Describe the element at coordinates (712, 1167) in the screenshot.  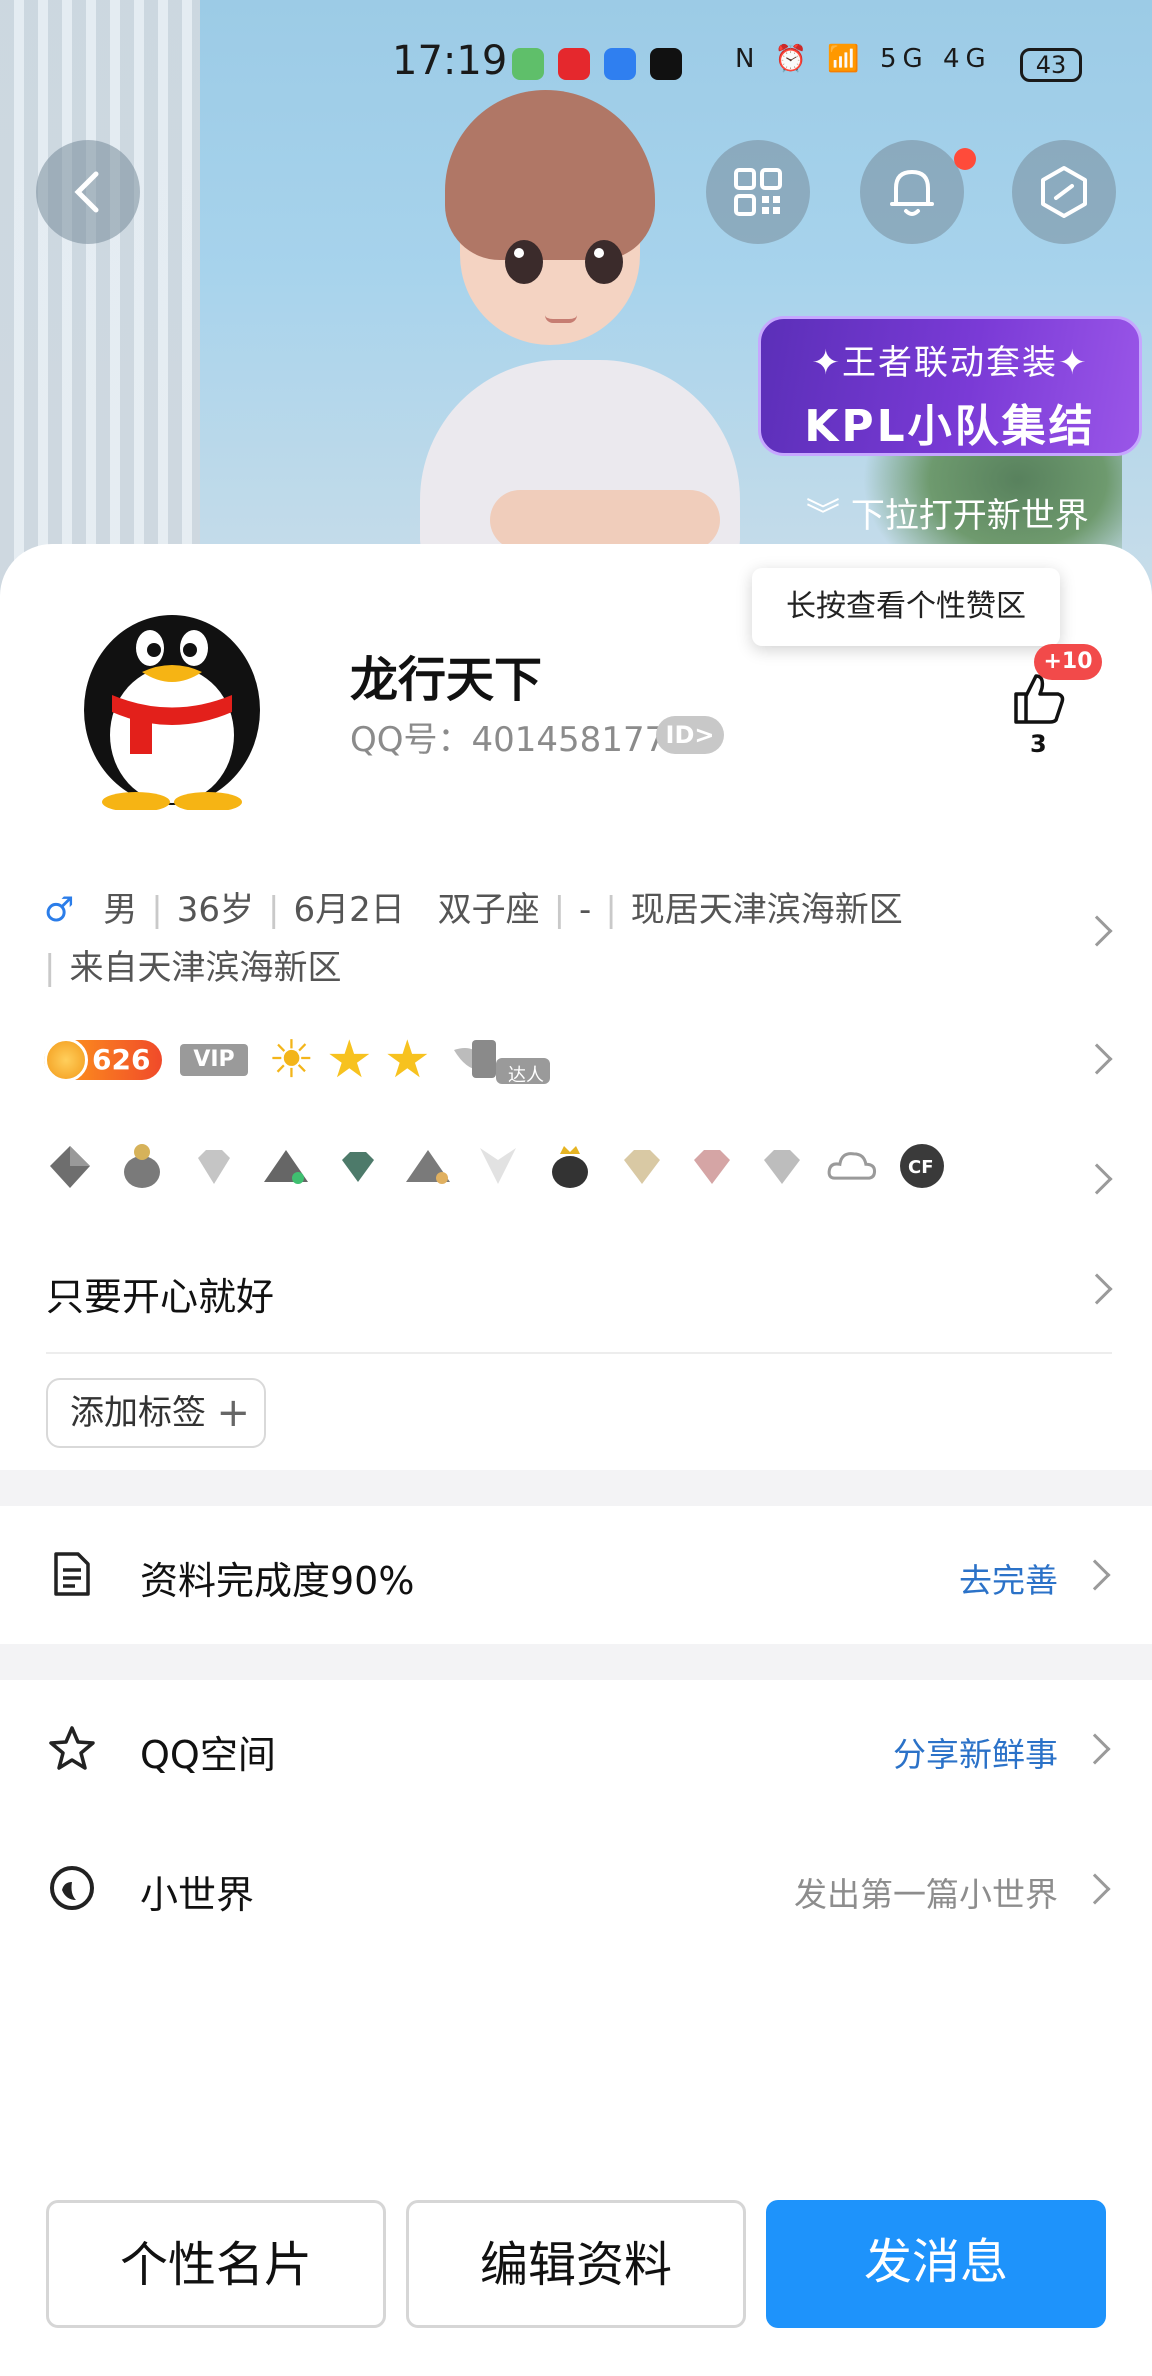
I see `pink-diamond-badge-icon` at that location.